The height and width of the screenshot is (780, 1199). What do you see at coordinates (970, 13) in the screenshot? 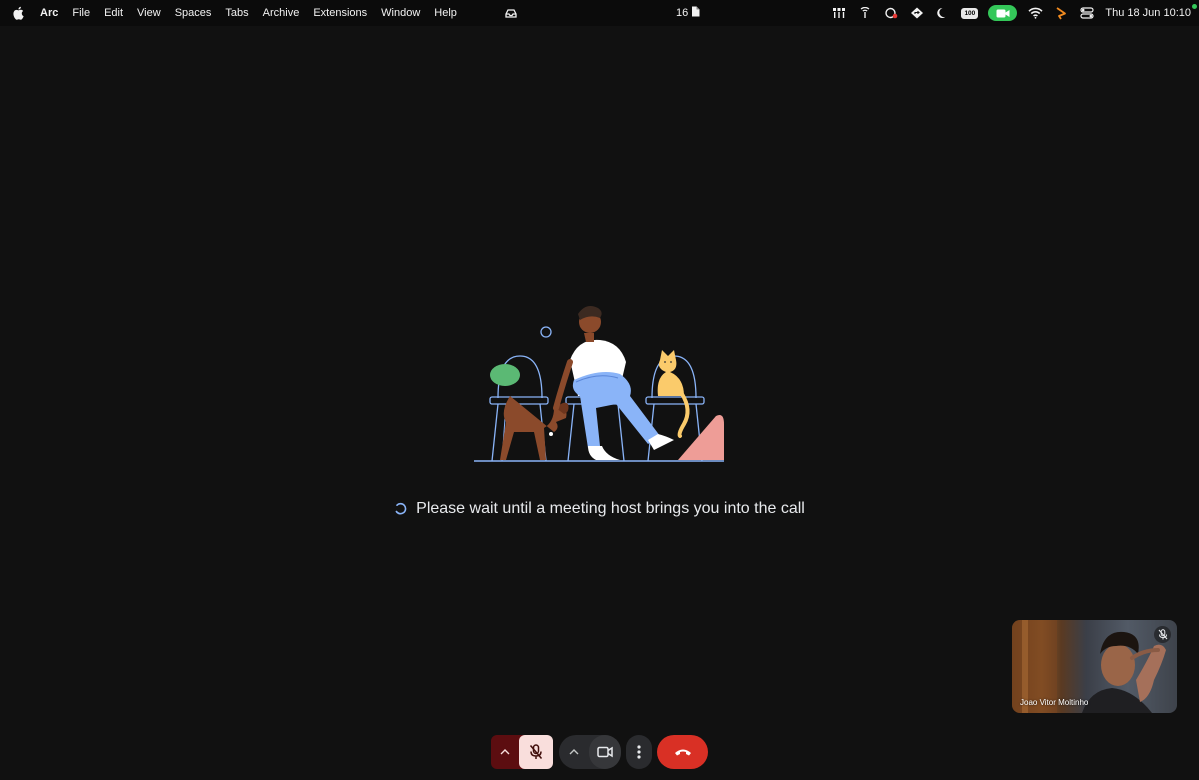
I see `battery-indicator: 100` at bounding box center [970, 13].